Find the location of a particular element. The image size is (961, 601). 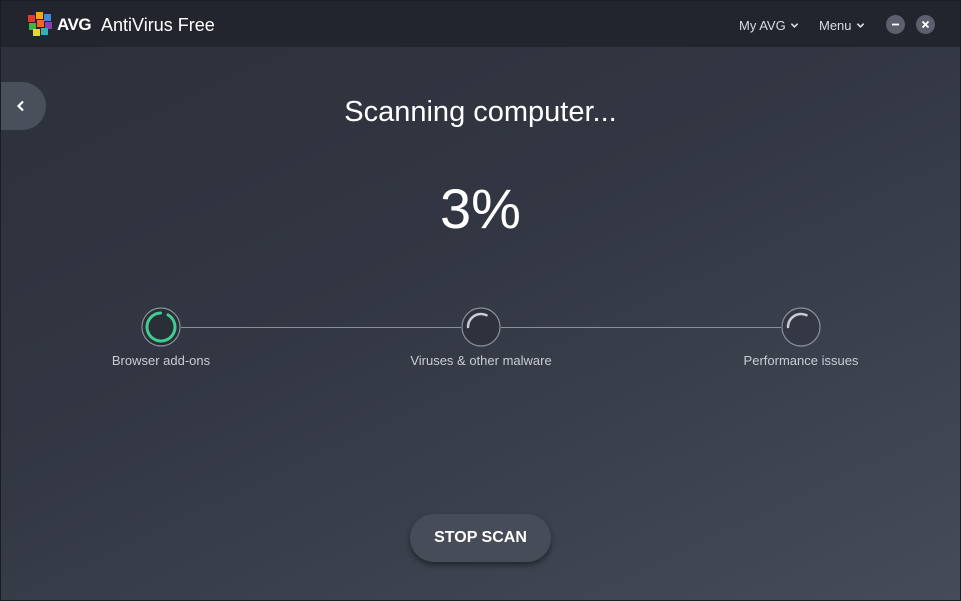

stop-scan-button: STOP SCAN is located at coordinates (480, 538).